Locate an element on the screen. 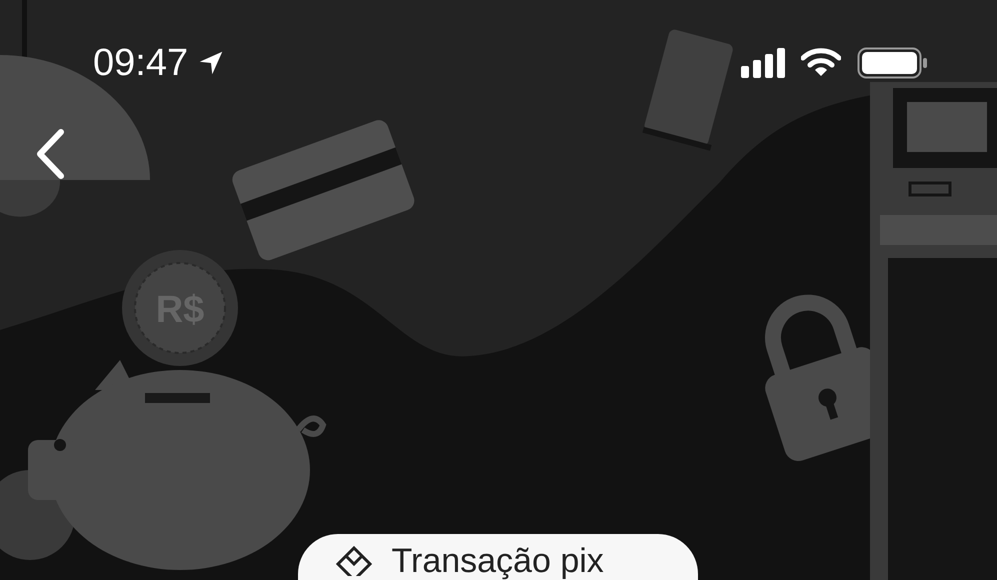 The width and height of the screenshot is (997, 580). battery-icon is located at coordinates (893, 63).